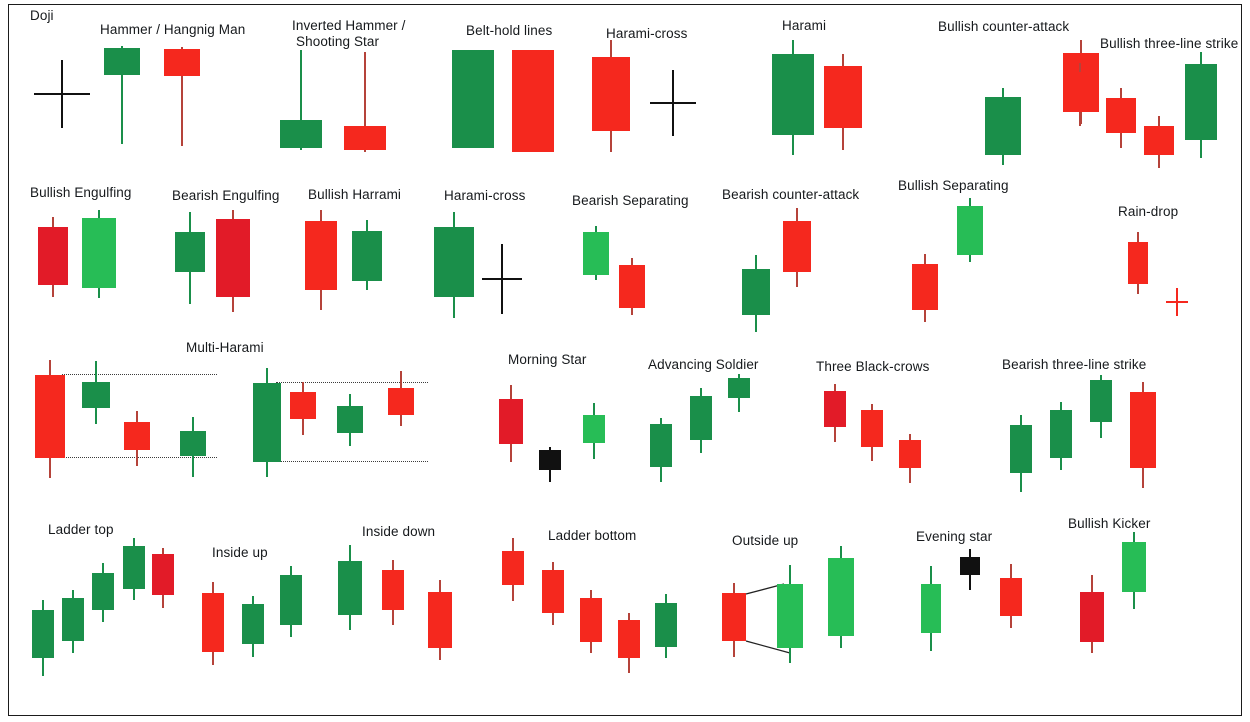 The image size is (1250, 722). I want to click on candle-multi-harami-a1, so click(50, 419).